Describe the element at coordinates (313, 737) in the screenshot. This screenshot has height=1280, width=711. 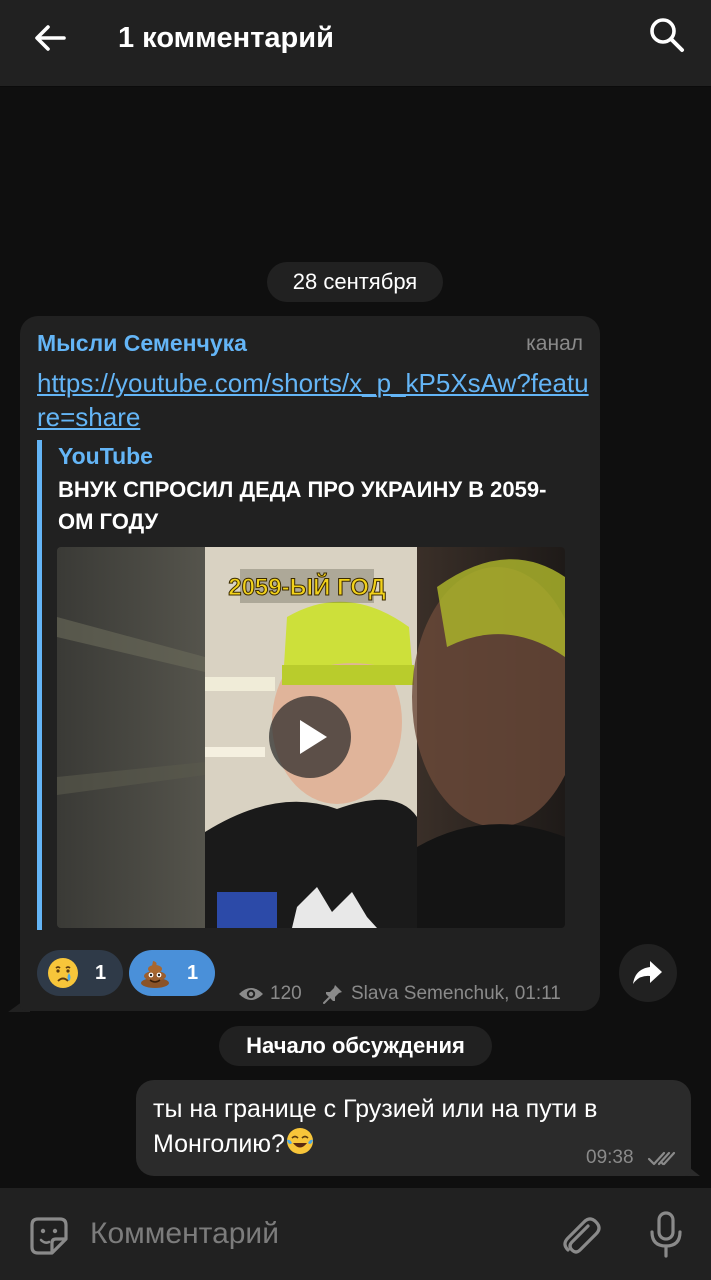
I see `play-icon` at that location.